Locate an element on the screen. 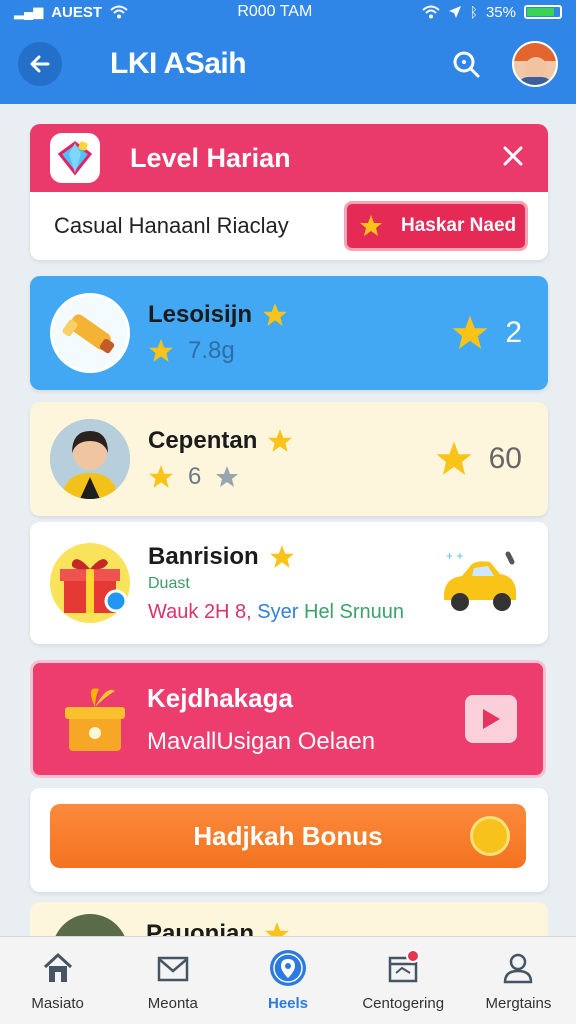 The width and height of the screenshot is (576, 1024). nav-item-home: Masiato is located at coordinates (57, 980).